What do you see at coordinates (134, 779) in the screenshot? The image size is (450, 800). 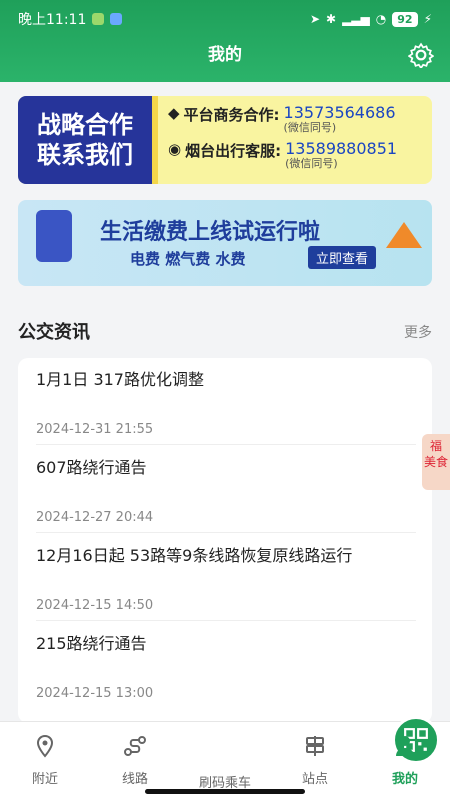 I see `tab-label: 线路` at bounding box center [134, 779].